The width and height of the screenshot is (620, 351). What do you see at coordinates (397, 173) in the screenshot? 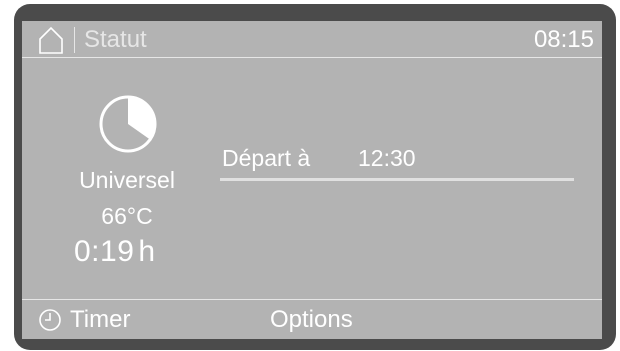
I see `start-time-setting: Départ à 12:30` at bounding box center [397, 173].